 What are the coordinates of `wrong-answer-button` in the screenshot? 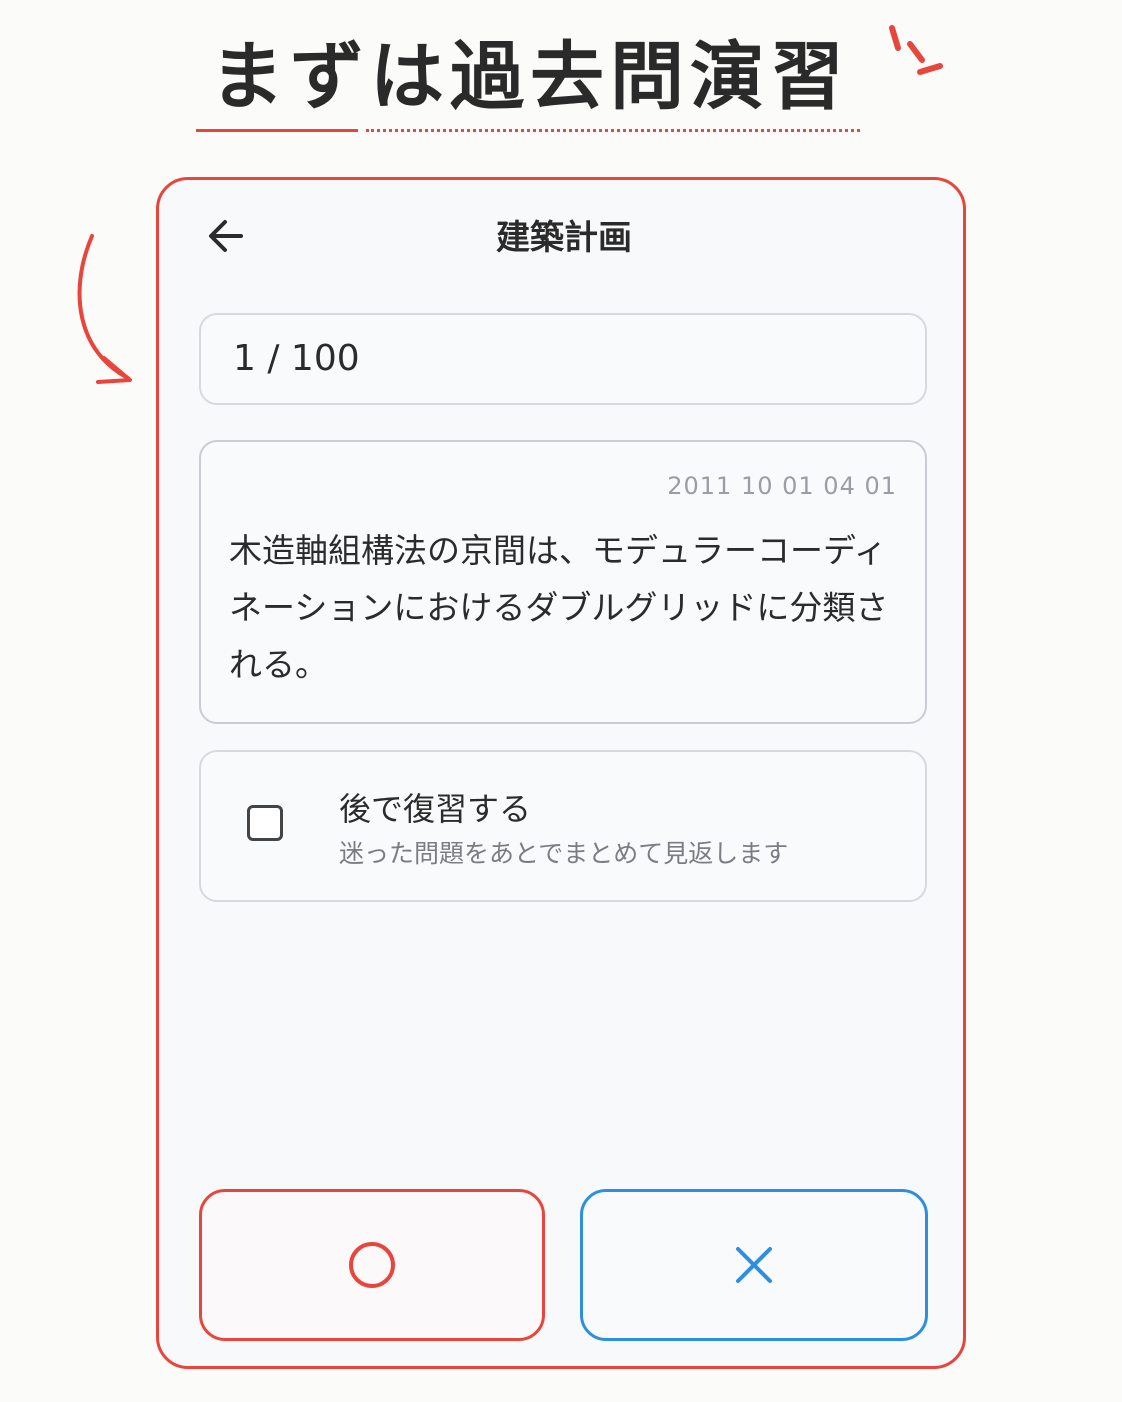 It's located at (754, 1265).